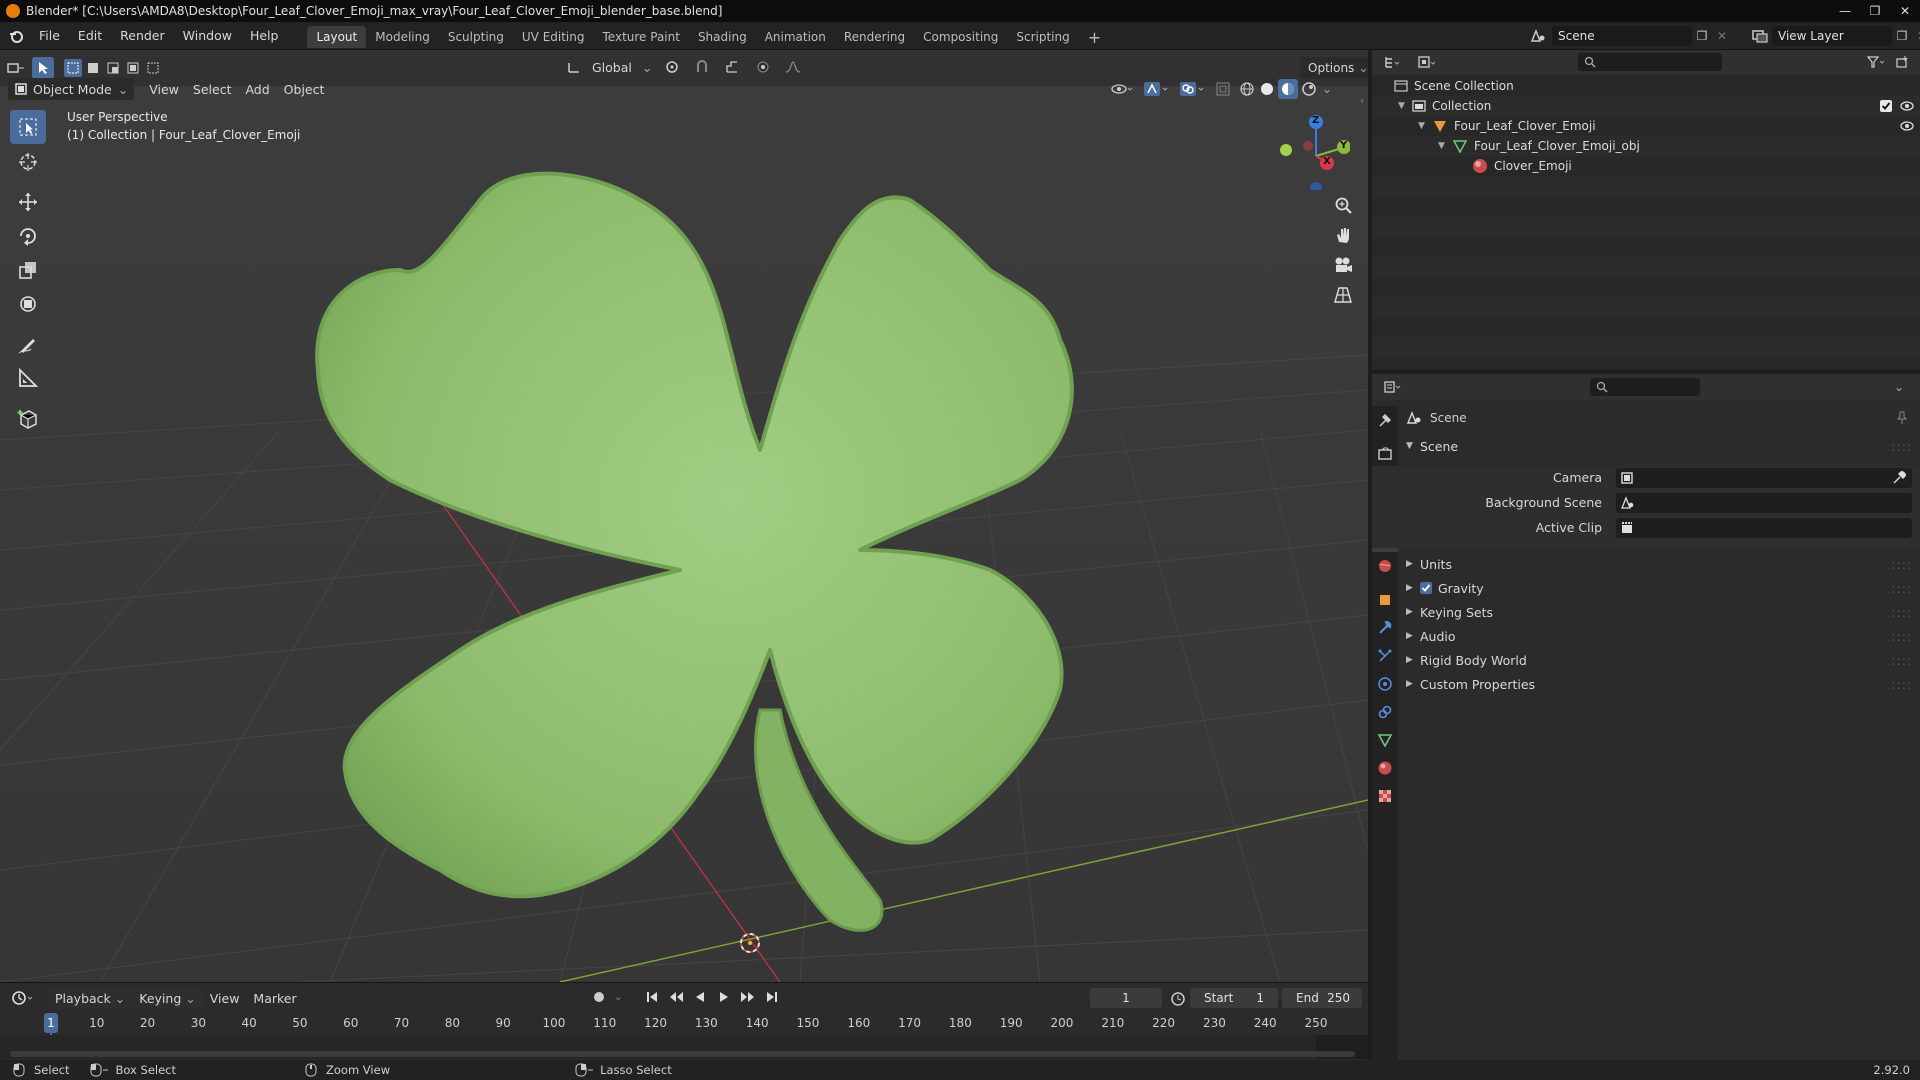  I want to click on panel-gravity: ▶ Gravity ::::, so click(1659, 588).